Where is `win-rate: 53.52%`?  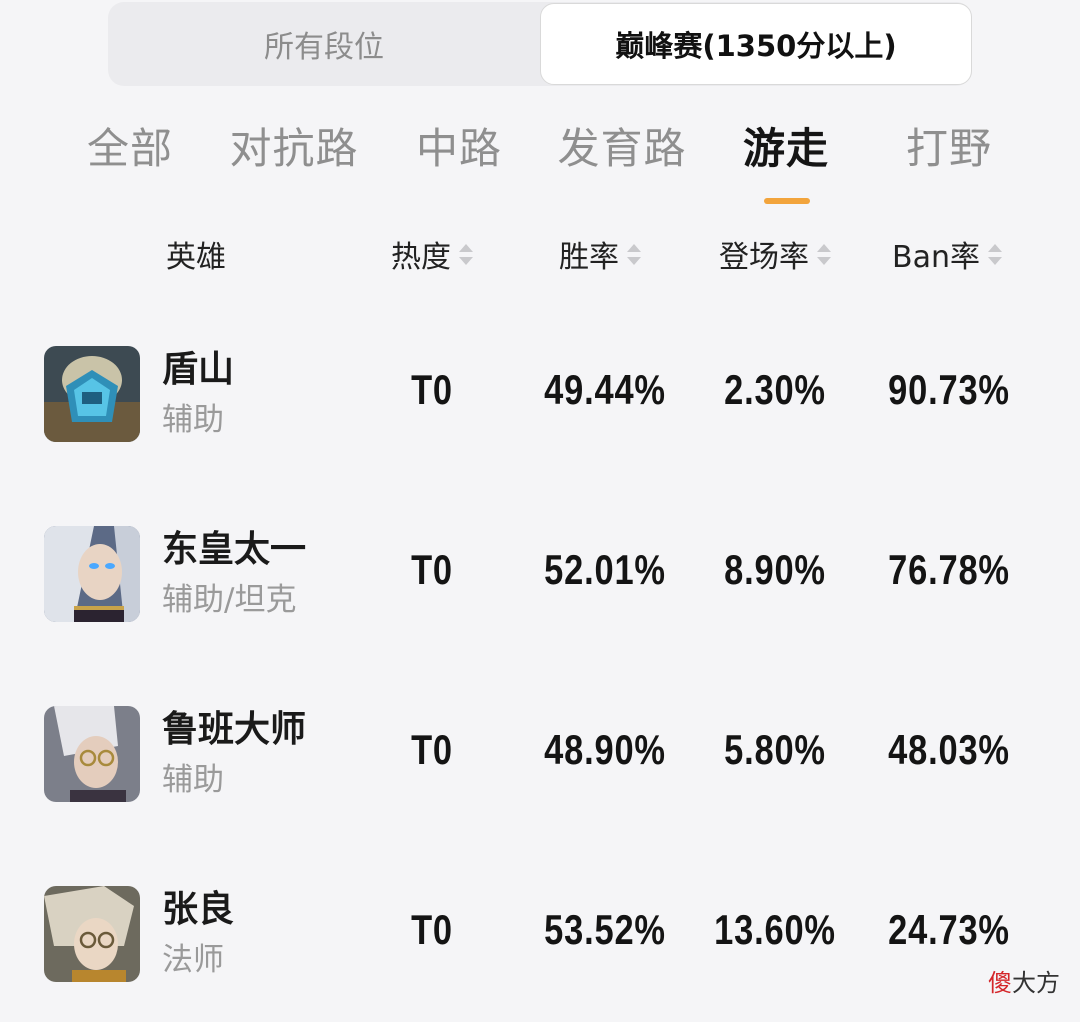
win-rate: 53.52% is located at coordinates (605, 929).